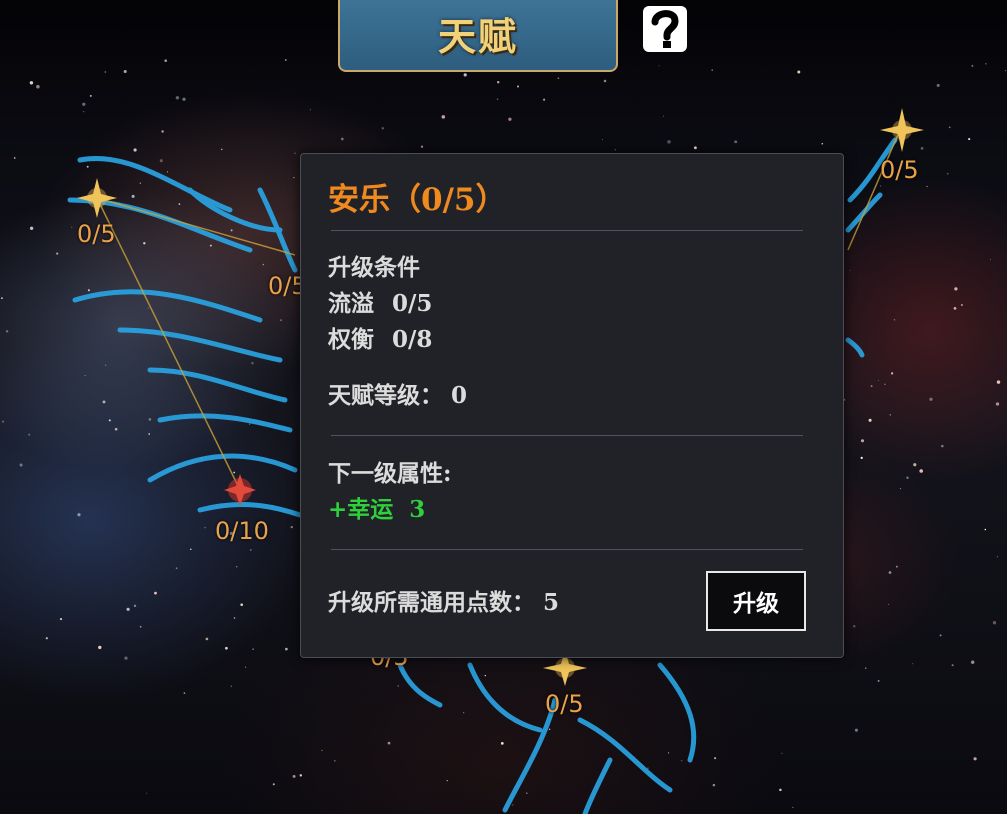  Describe the element at coordinates (902, 130) in the screenshot. I see `node-star-top-right` at that location.